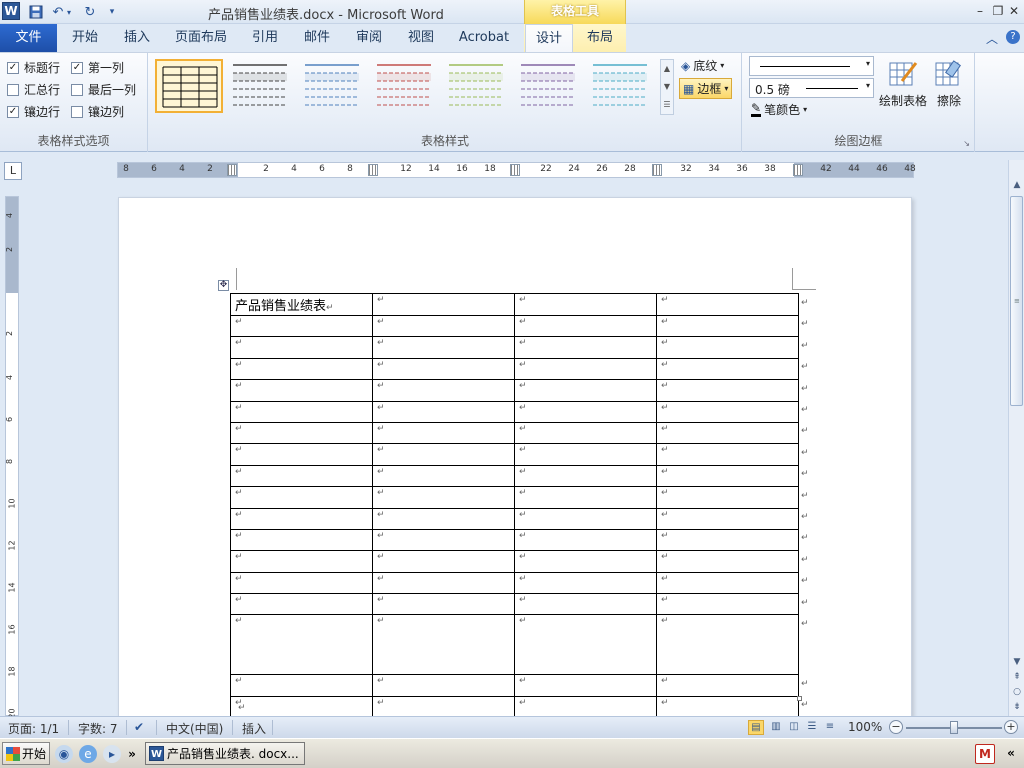 This screenshot has height=768, width=1024. What do you see at coordinates (1017, 707) in the screenshot?
I see `next-page-icon: ⇟` at bounding box center [1017, 707].